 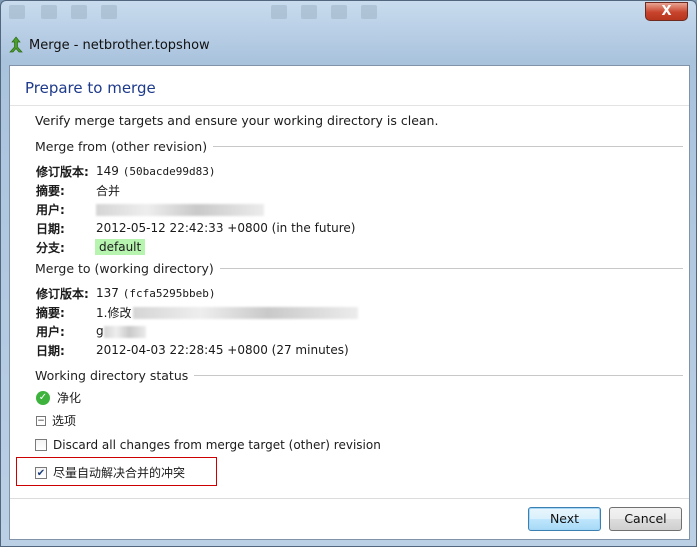 What do you see at coordinates (41, 472) in the screenshot?
I see `checkmark-icon: ✔` at bounding box center [41, 472].